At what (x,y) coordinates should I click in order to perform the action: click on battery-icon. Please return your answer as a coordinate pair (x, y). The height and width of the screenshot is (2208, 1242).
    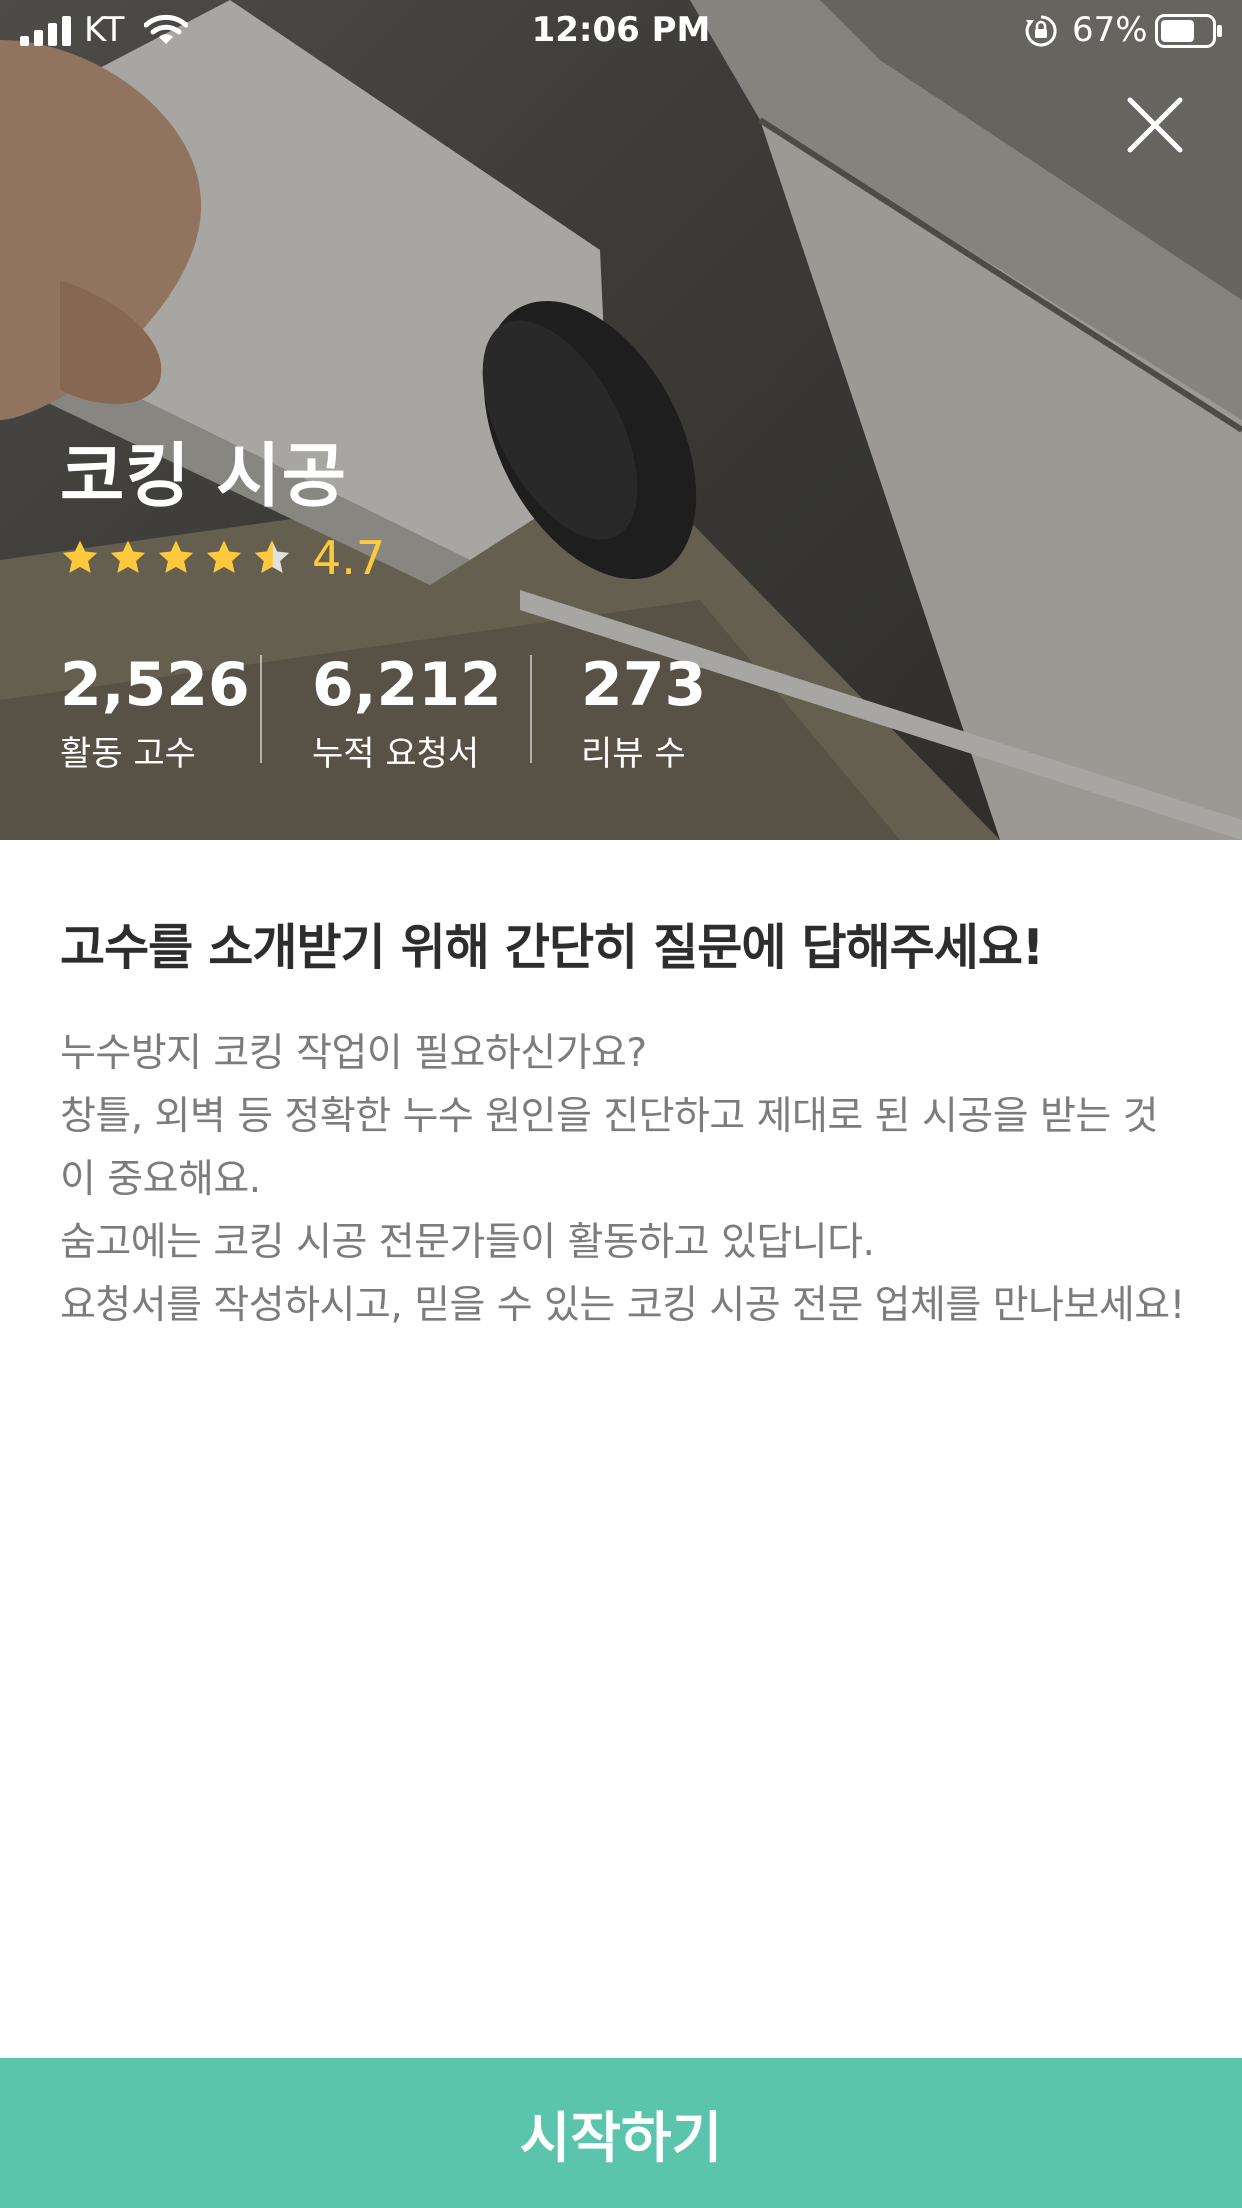
    Looking at the image, I should click on (1188, 31).